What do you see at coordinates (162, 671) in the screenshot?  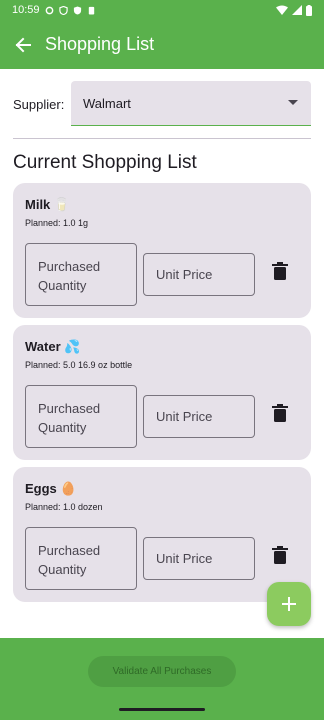 I see `validate-all-button: Validate All Purchases` at bounding box center [162, 671].